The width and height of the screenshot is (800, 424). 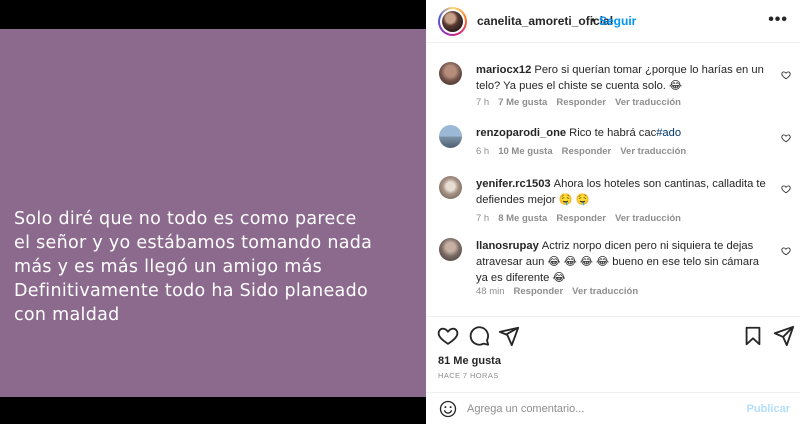 What do you see at coordinates (513, 184) in the screenshot?
I see `comment-username: yenifer.rc1503` at bounding box center [513, 184].